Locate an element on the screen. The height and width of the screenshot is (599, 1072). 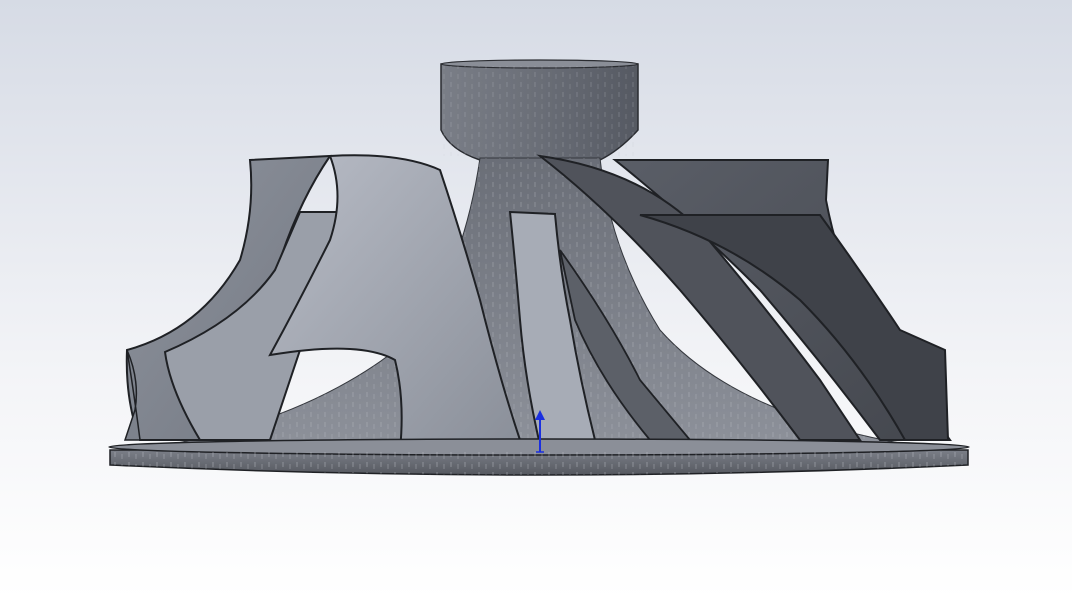
shaft is located at coordinates (539, 110).